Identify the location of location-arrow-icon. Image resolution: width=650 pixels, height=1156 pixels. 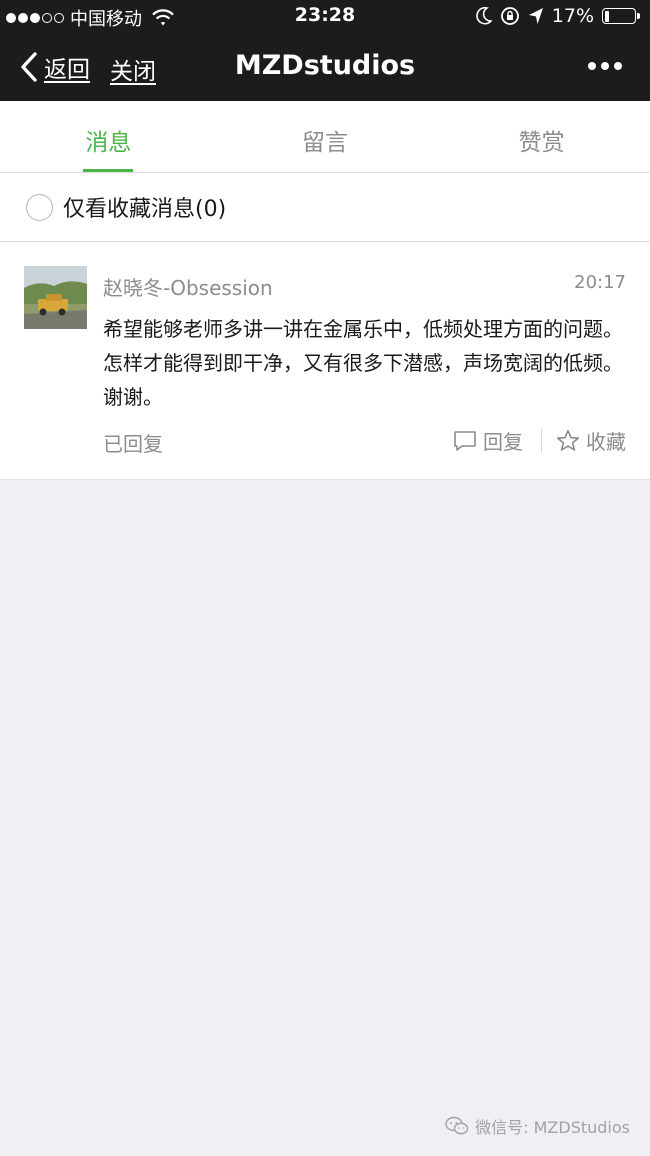
(535, 16).